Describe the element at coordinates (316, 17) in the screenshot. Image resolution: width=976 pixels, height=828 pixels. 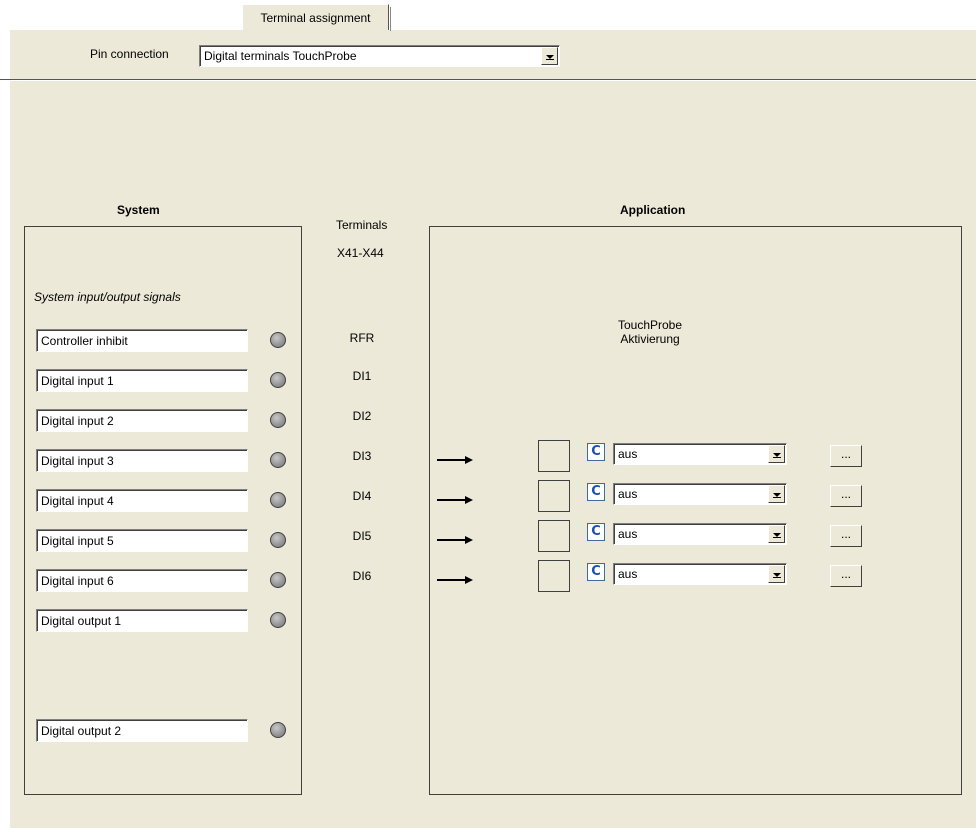
I see `tab-terminal-assignment: Terminal assignment` at that location.